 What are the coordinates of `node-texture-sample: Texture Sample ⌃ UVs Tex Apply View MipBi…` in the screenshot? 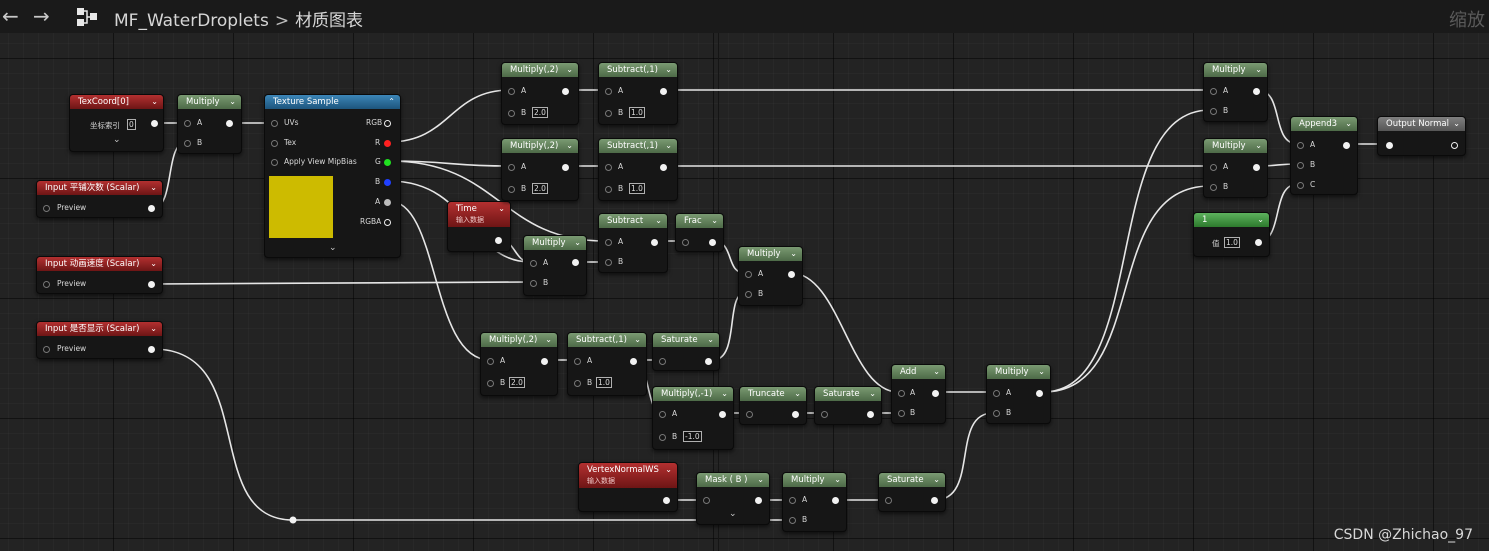 It's located at (332, 176).